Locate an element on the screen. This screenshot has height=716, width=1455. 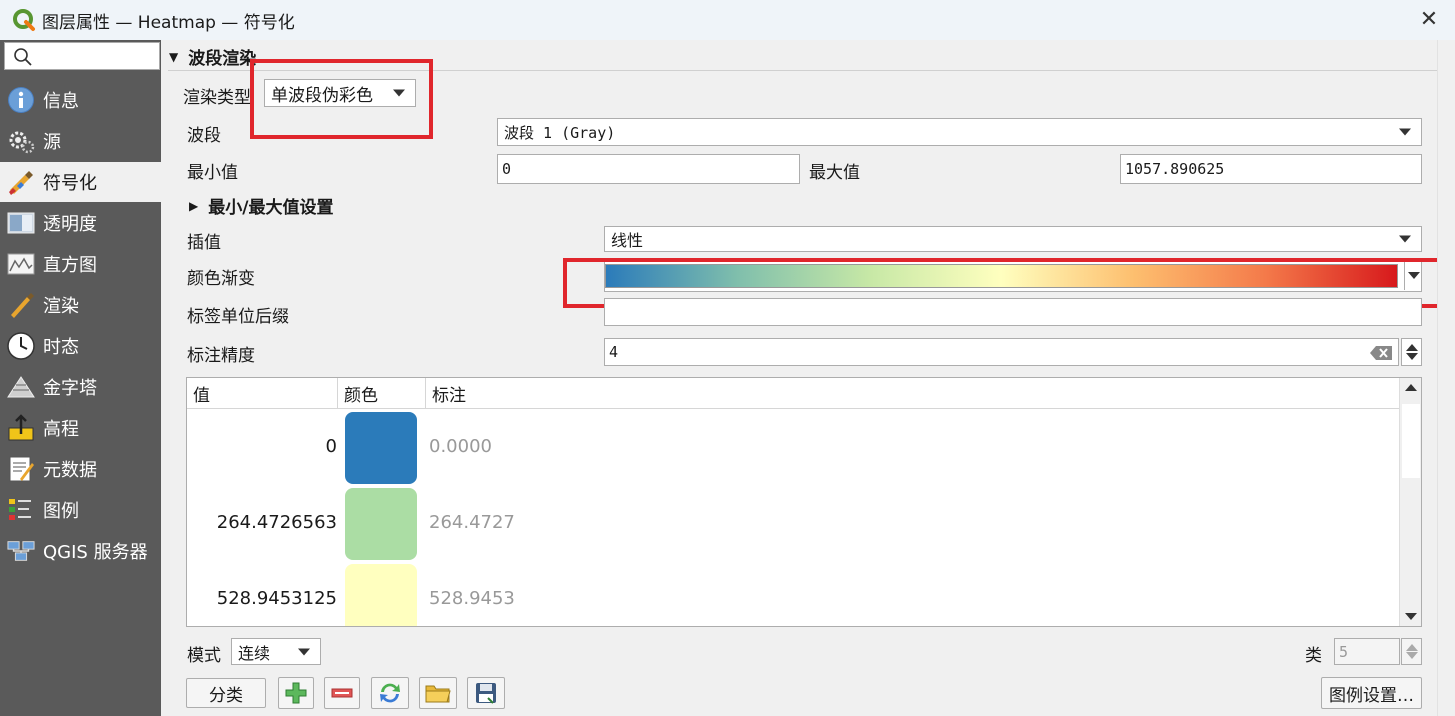
scroll-down-icon is located at coordinates (1411, 616).